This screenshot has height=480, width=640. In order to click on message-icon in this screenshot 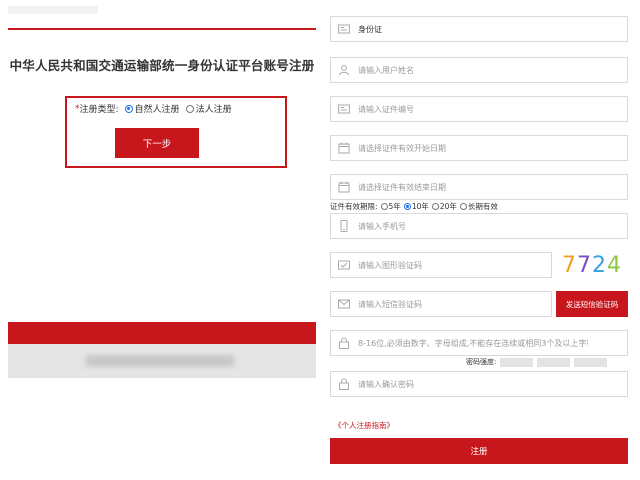, I will do `click(344, 304)`.